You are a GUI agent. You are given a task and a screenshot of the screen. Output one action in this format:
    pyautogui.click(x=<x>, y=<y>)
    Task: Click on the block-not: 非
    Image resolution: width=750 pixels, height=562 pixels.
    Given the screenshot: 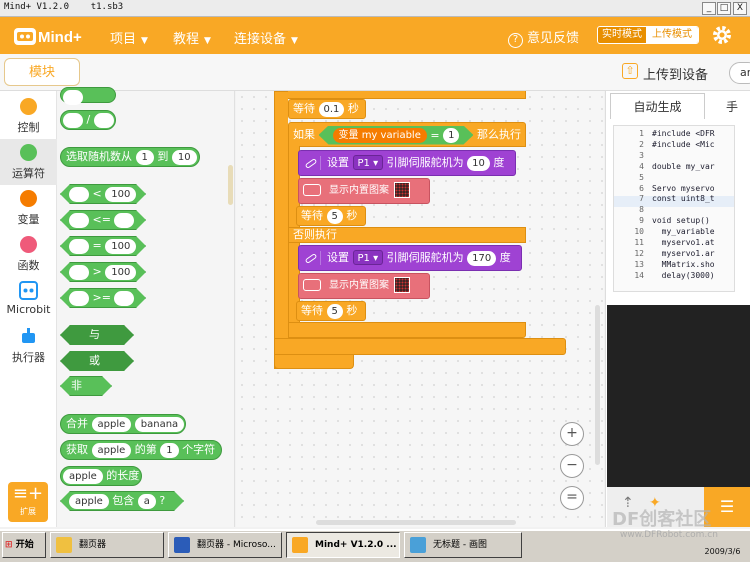 What is the action you would take?
    pyautogui.click(x=86, y=386)
    